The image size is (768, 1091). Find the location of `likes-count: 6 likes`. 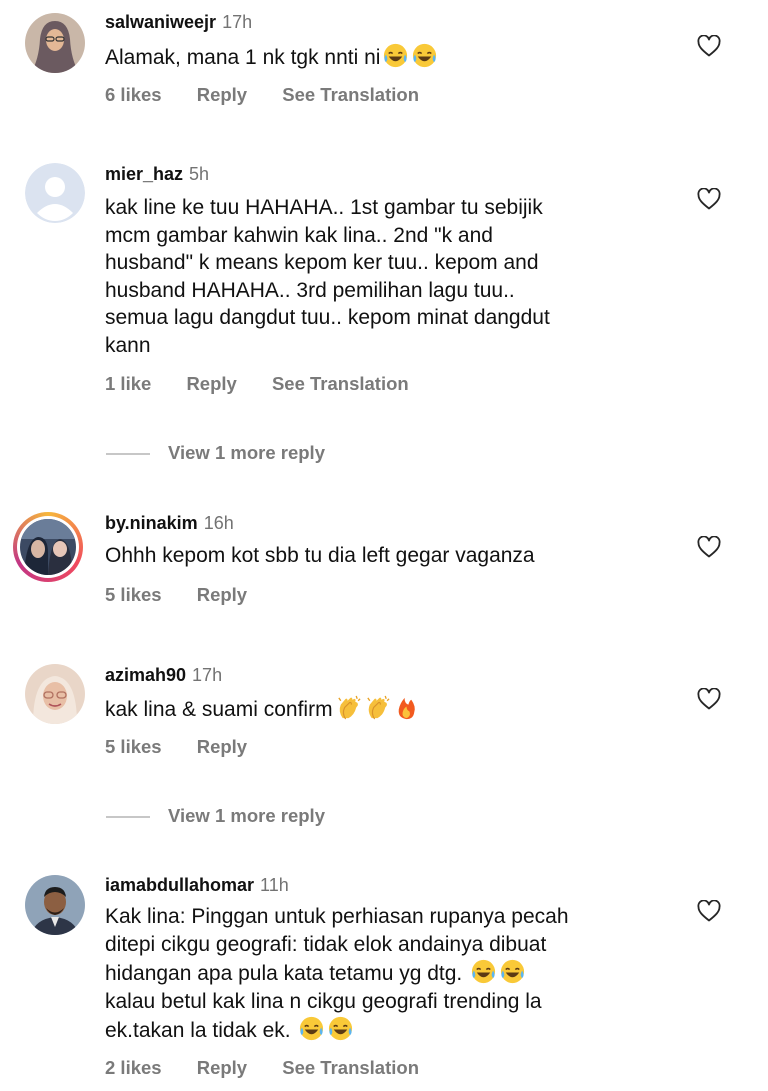

likes-count: 6 likes is located at coordinates (133, 95).